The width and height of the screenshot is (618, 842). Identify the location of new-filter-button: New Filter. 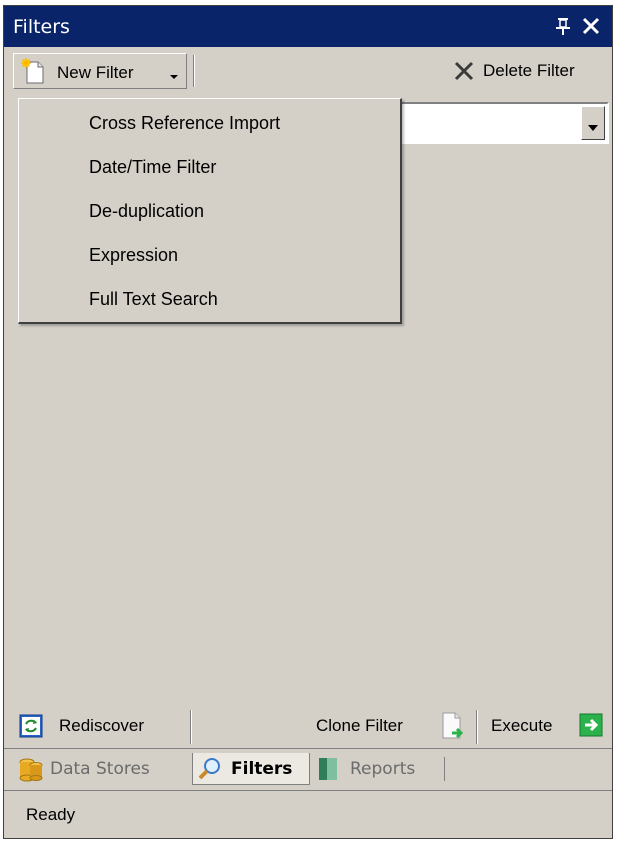
(100, 71).